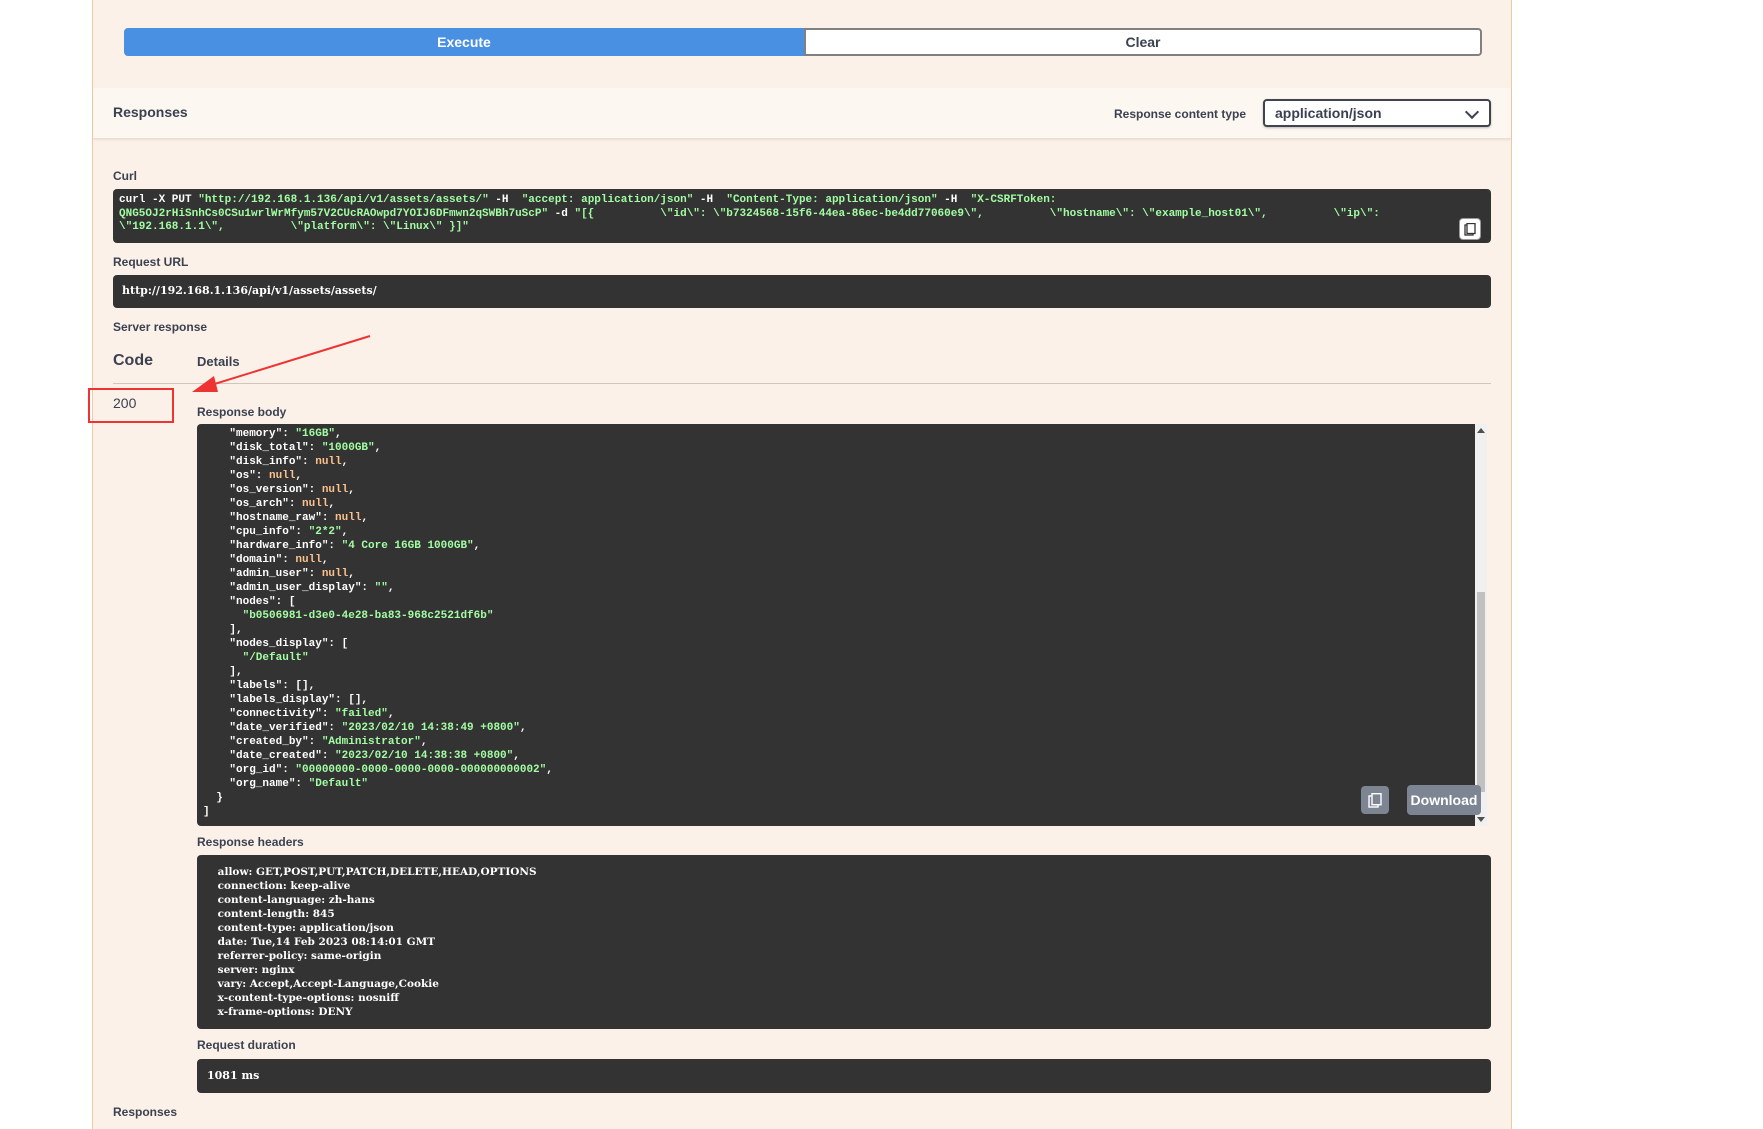  What do you see at coordinates (836, 686) in the screenshot?
I see `response-body-line: "labels": [],` at bounding box center [836, 686].